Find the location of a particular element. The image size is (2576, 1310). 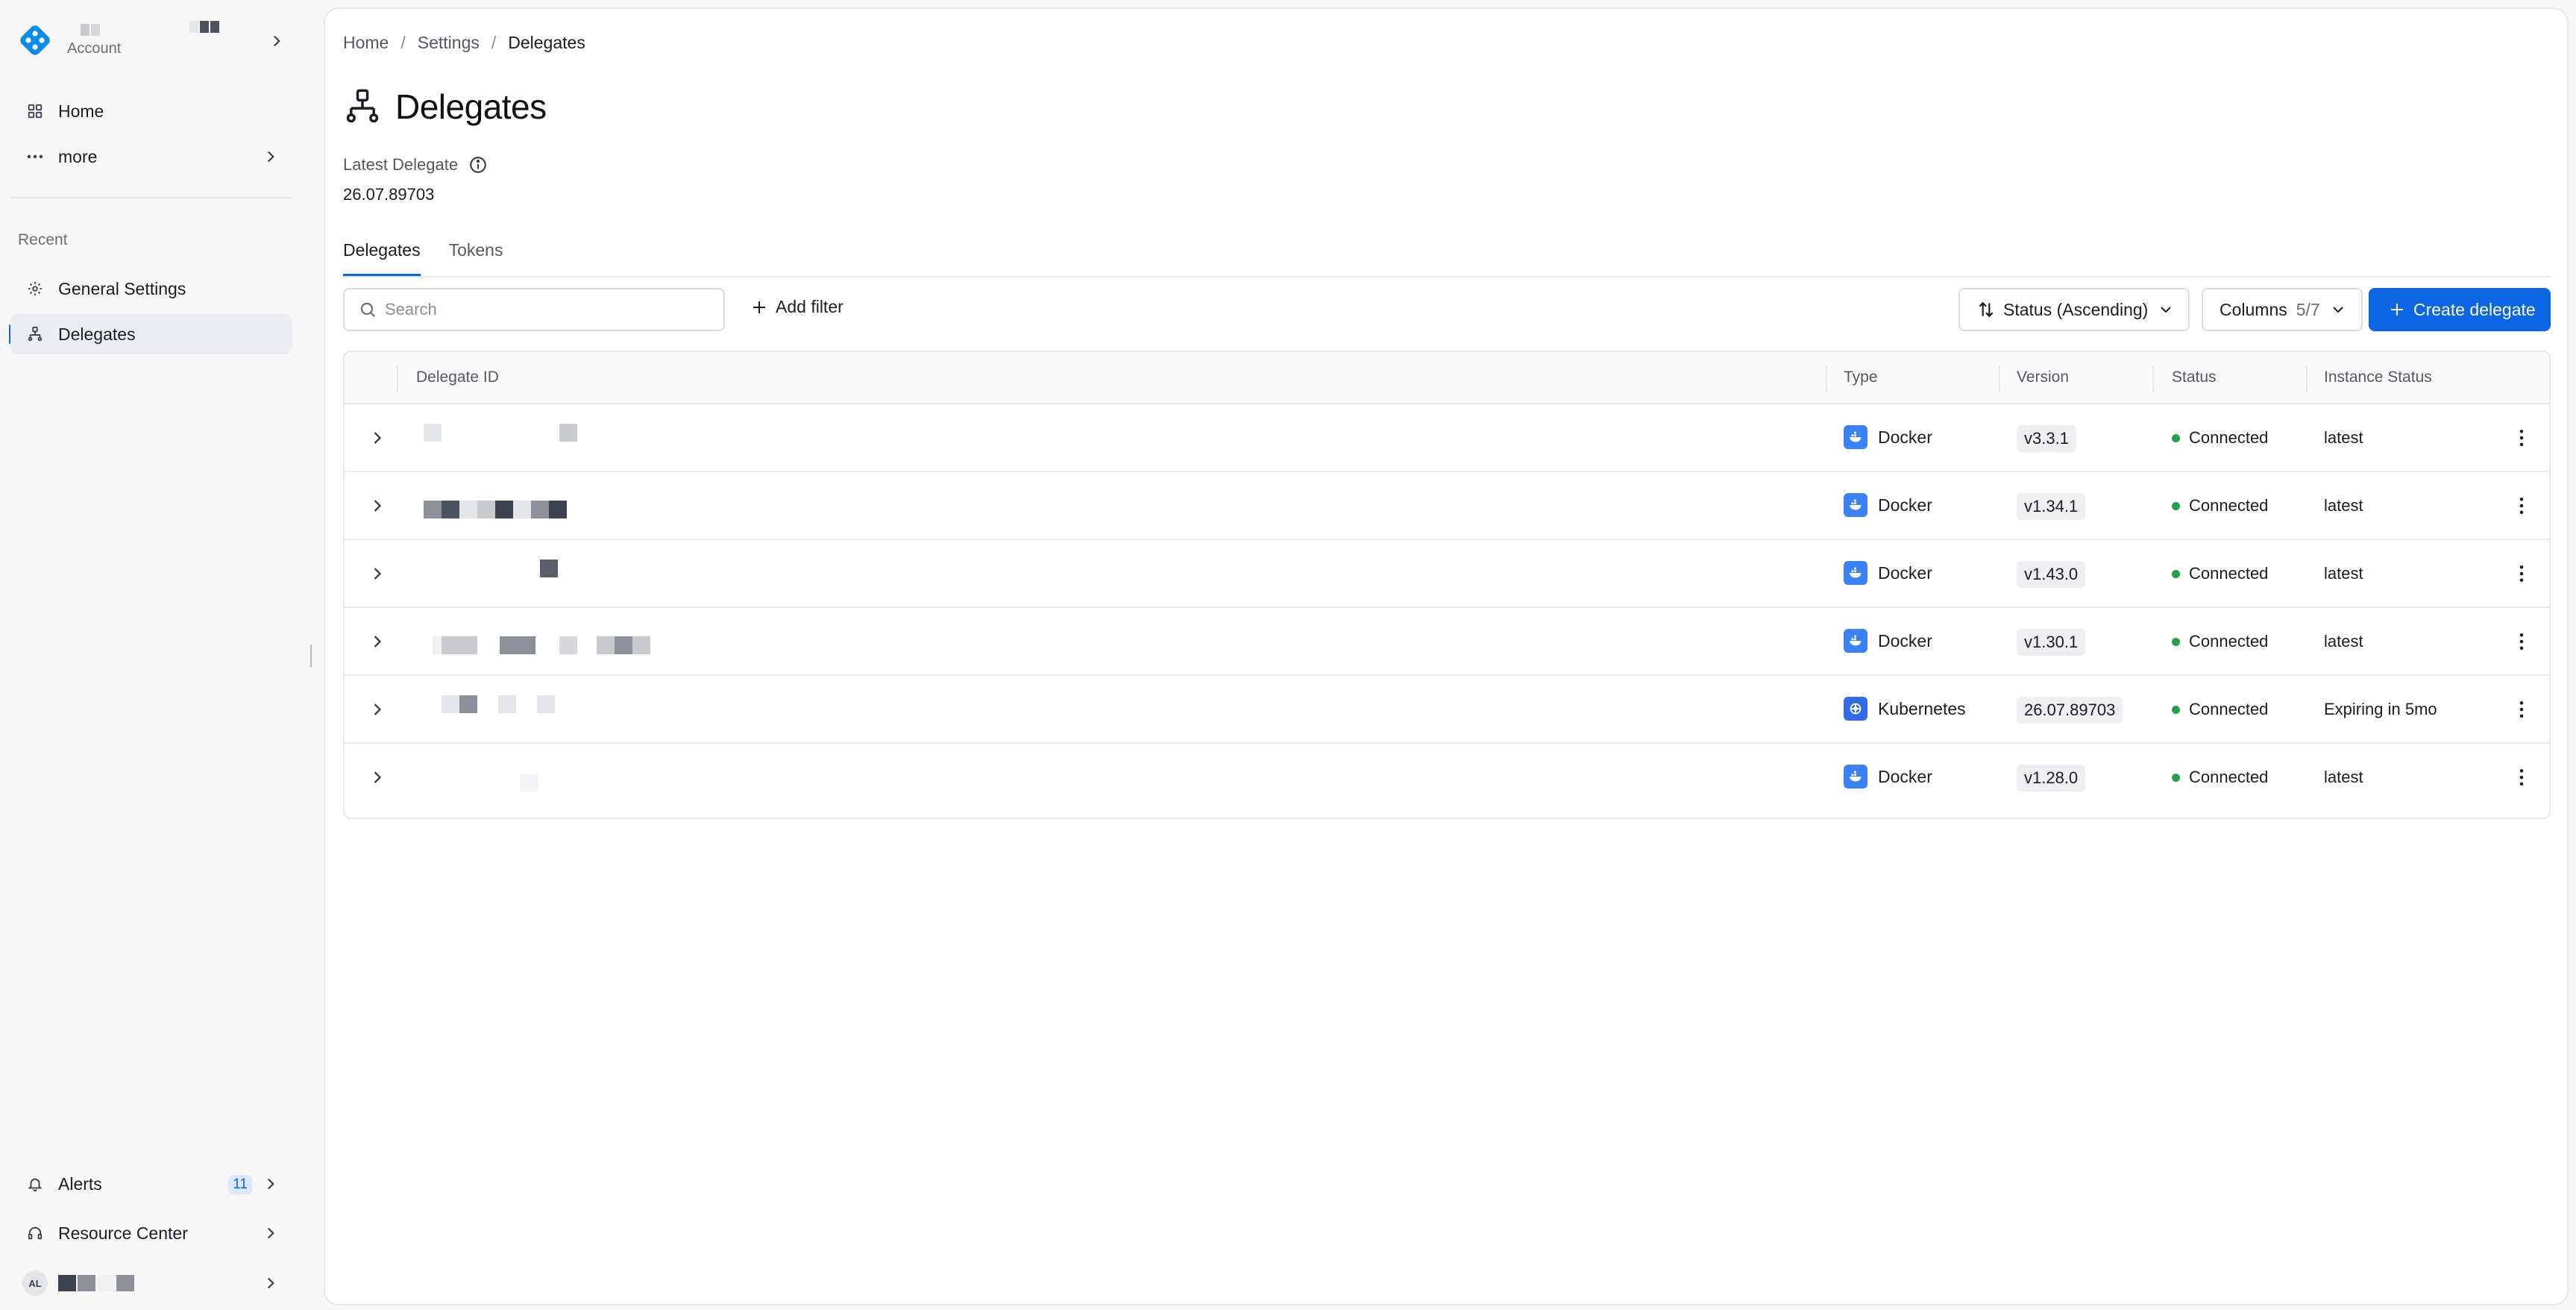

version-badge: v1.43.0 is located at coordinates (2051, 574).